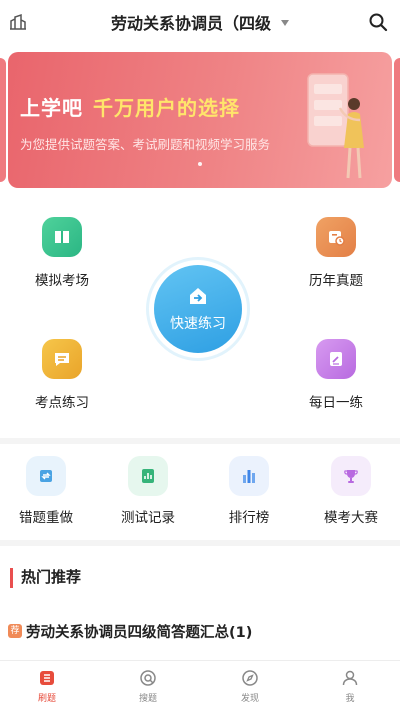 This screenshot has width=400, height=710. I want to click on quick-practice-core: 快速练习, so click(198, 309).